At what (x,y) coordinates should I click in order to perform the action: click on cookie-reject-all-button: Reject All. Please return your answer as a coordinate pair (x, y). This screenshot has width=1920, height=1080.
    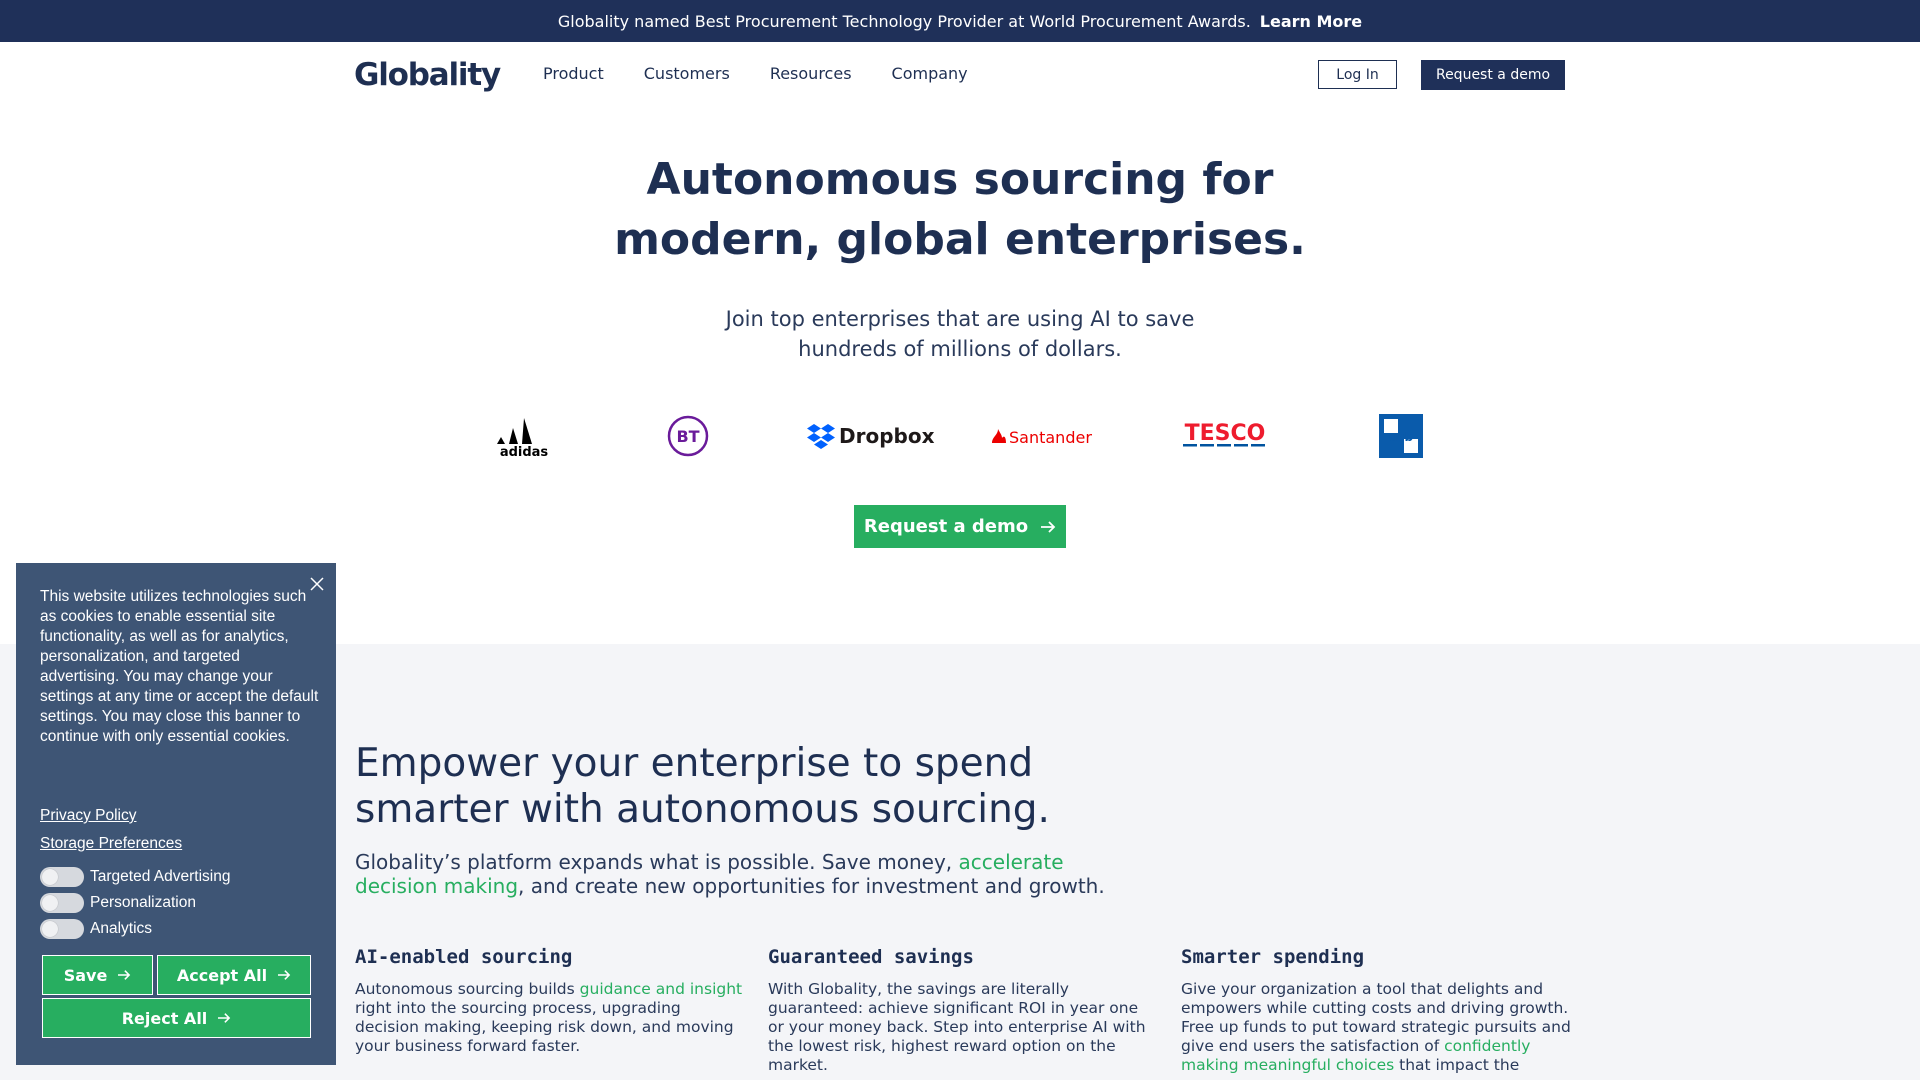
    Looking at the image, I should click on (176, 1018).